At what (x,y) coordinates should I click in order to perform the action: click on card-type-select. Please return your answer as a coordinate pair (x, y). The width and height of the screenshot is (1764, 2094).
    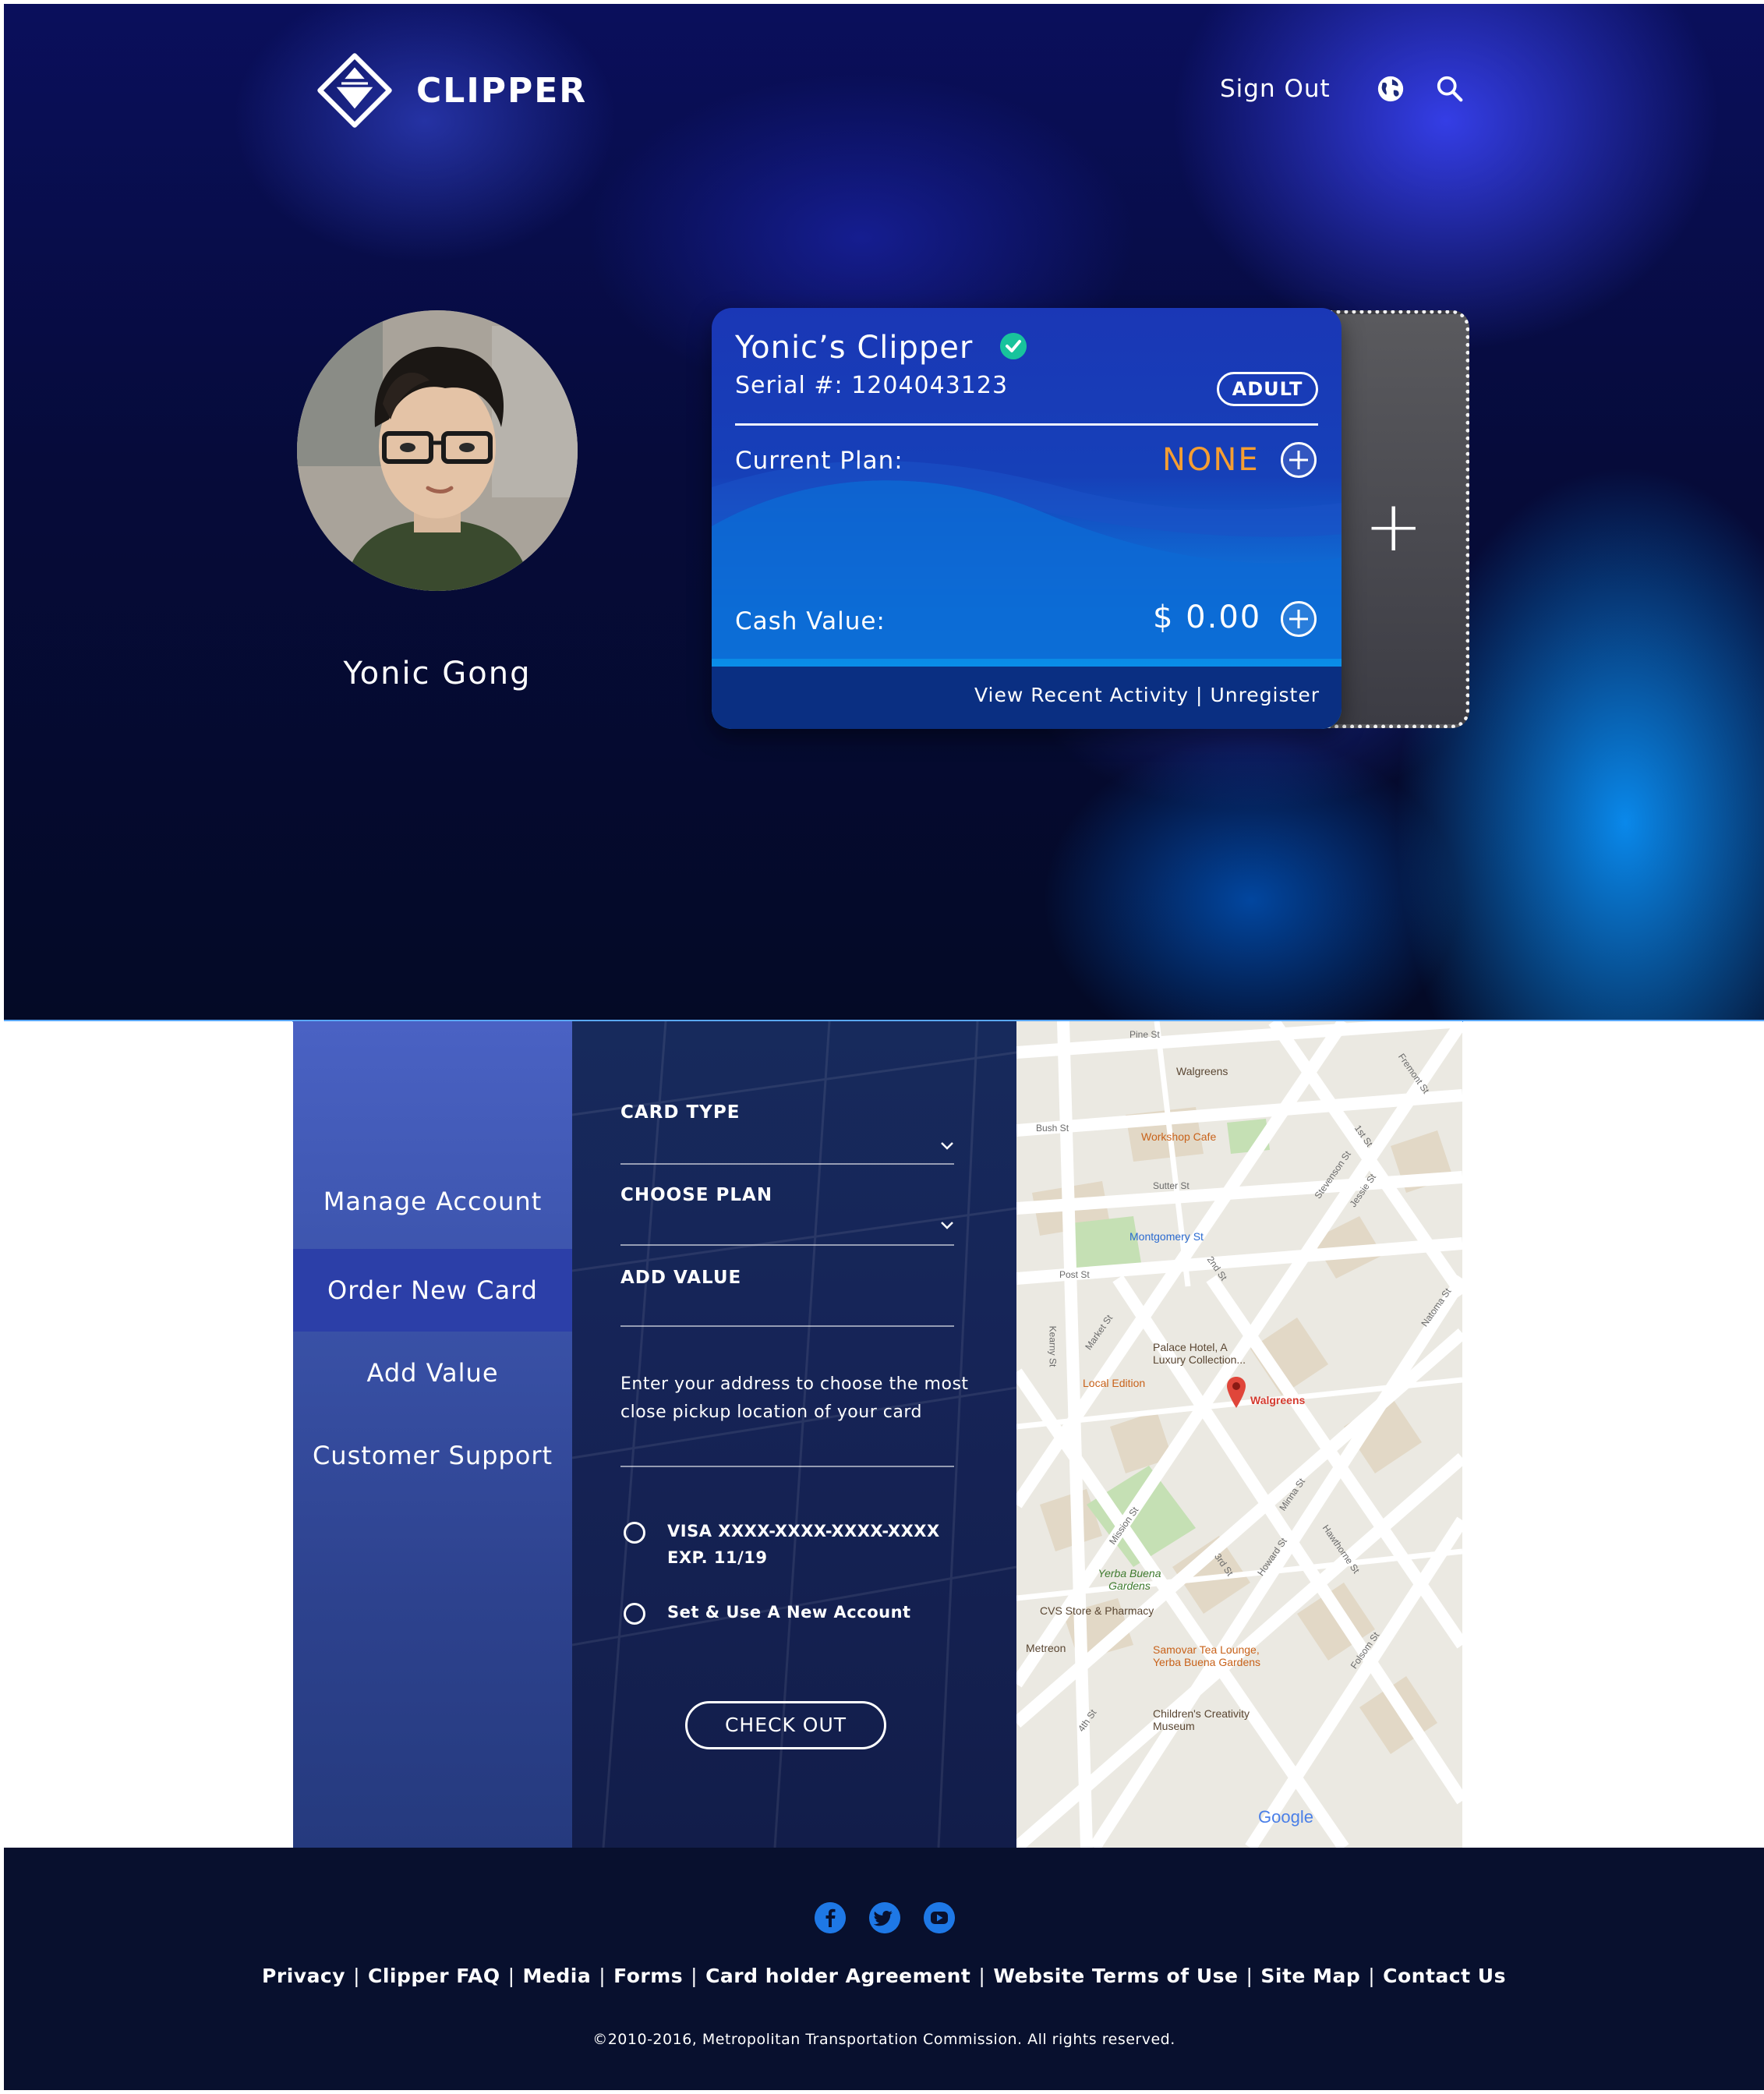
    Looking at the image, I should click on (787, 1142).